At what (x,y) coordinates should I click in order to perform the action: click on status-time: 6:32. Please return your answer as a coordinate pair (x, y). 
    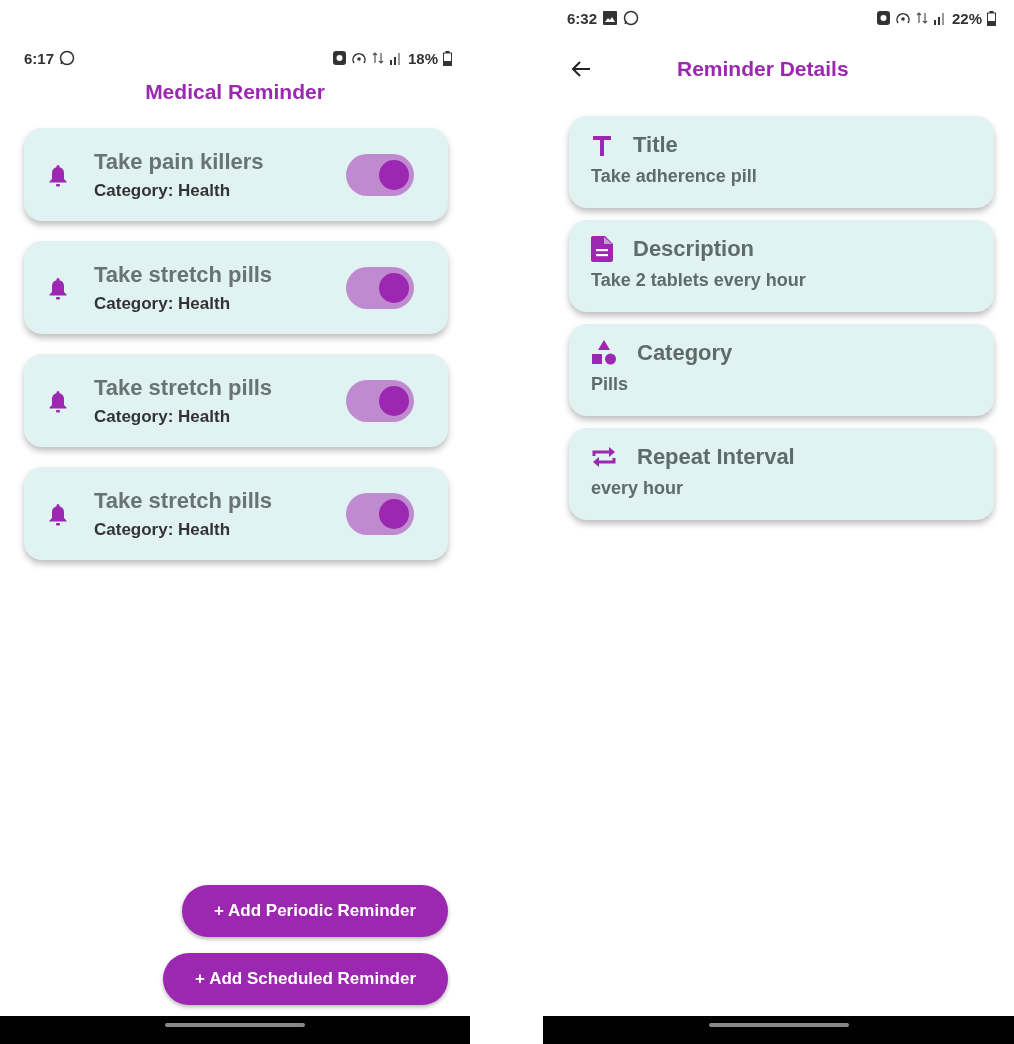
    Looking at the image, I should click on (582, 18).